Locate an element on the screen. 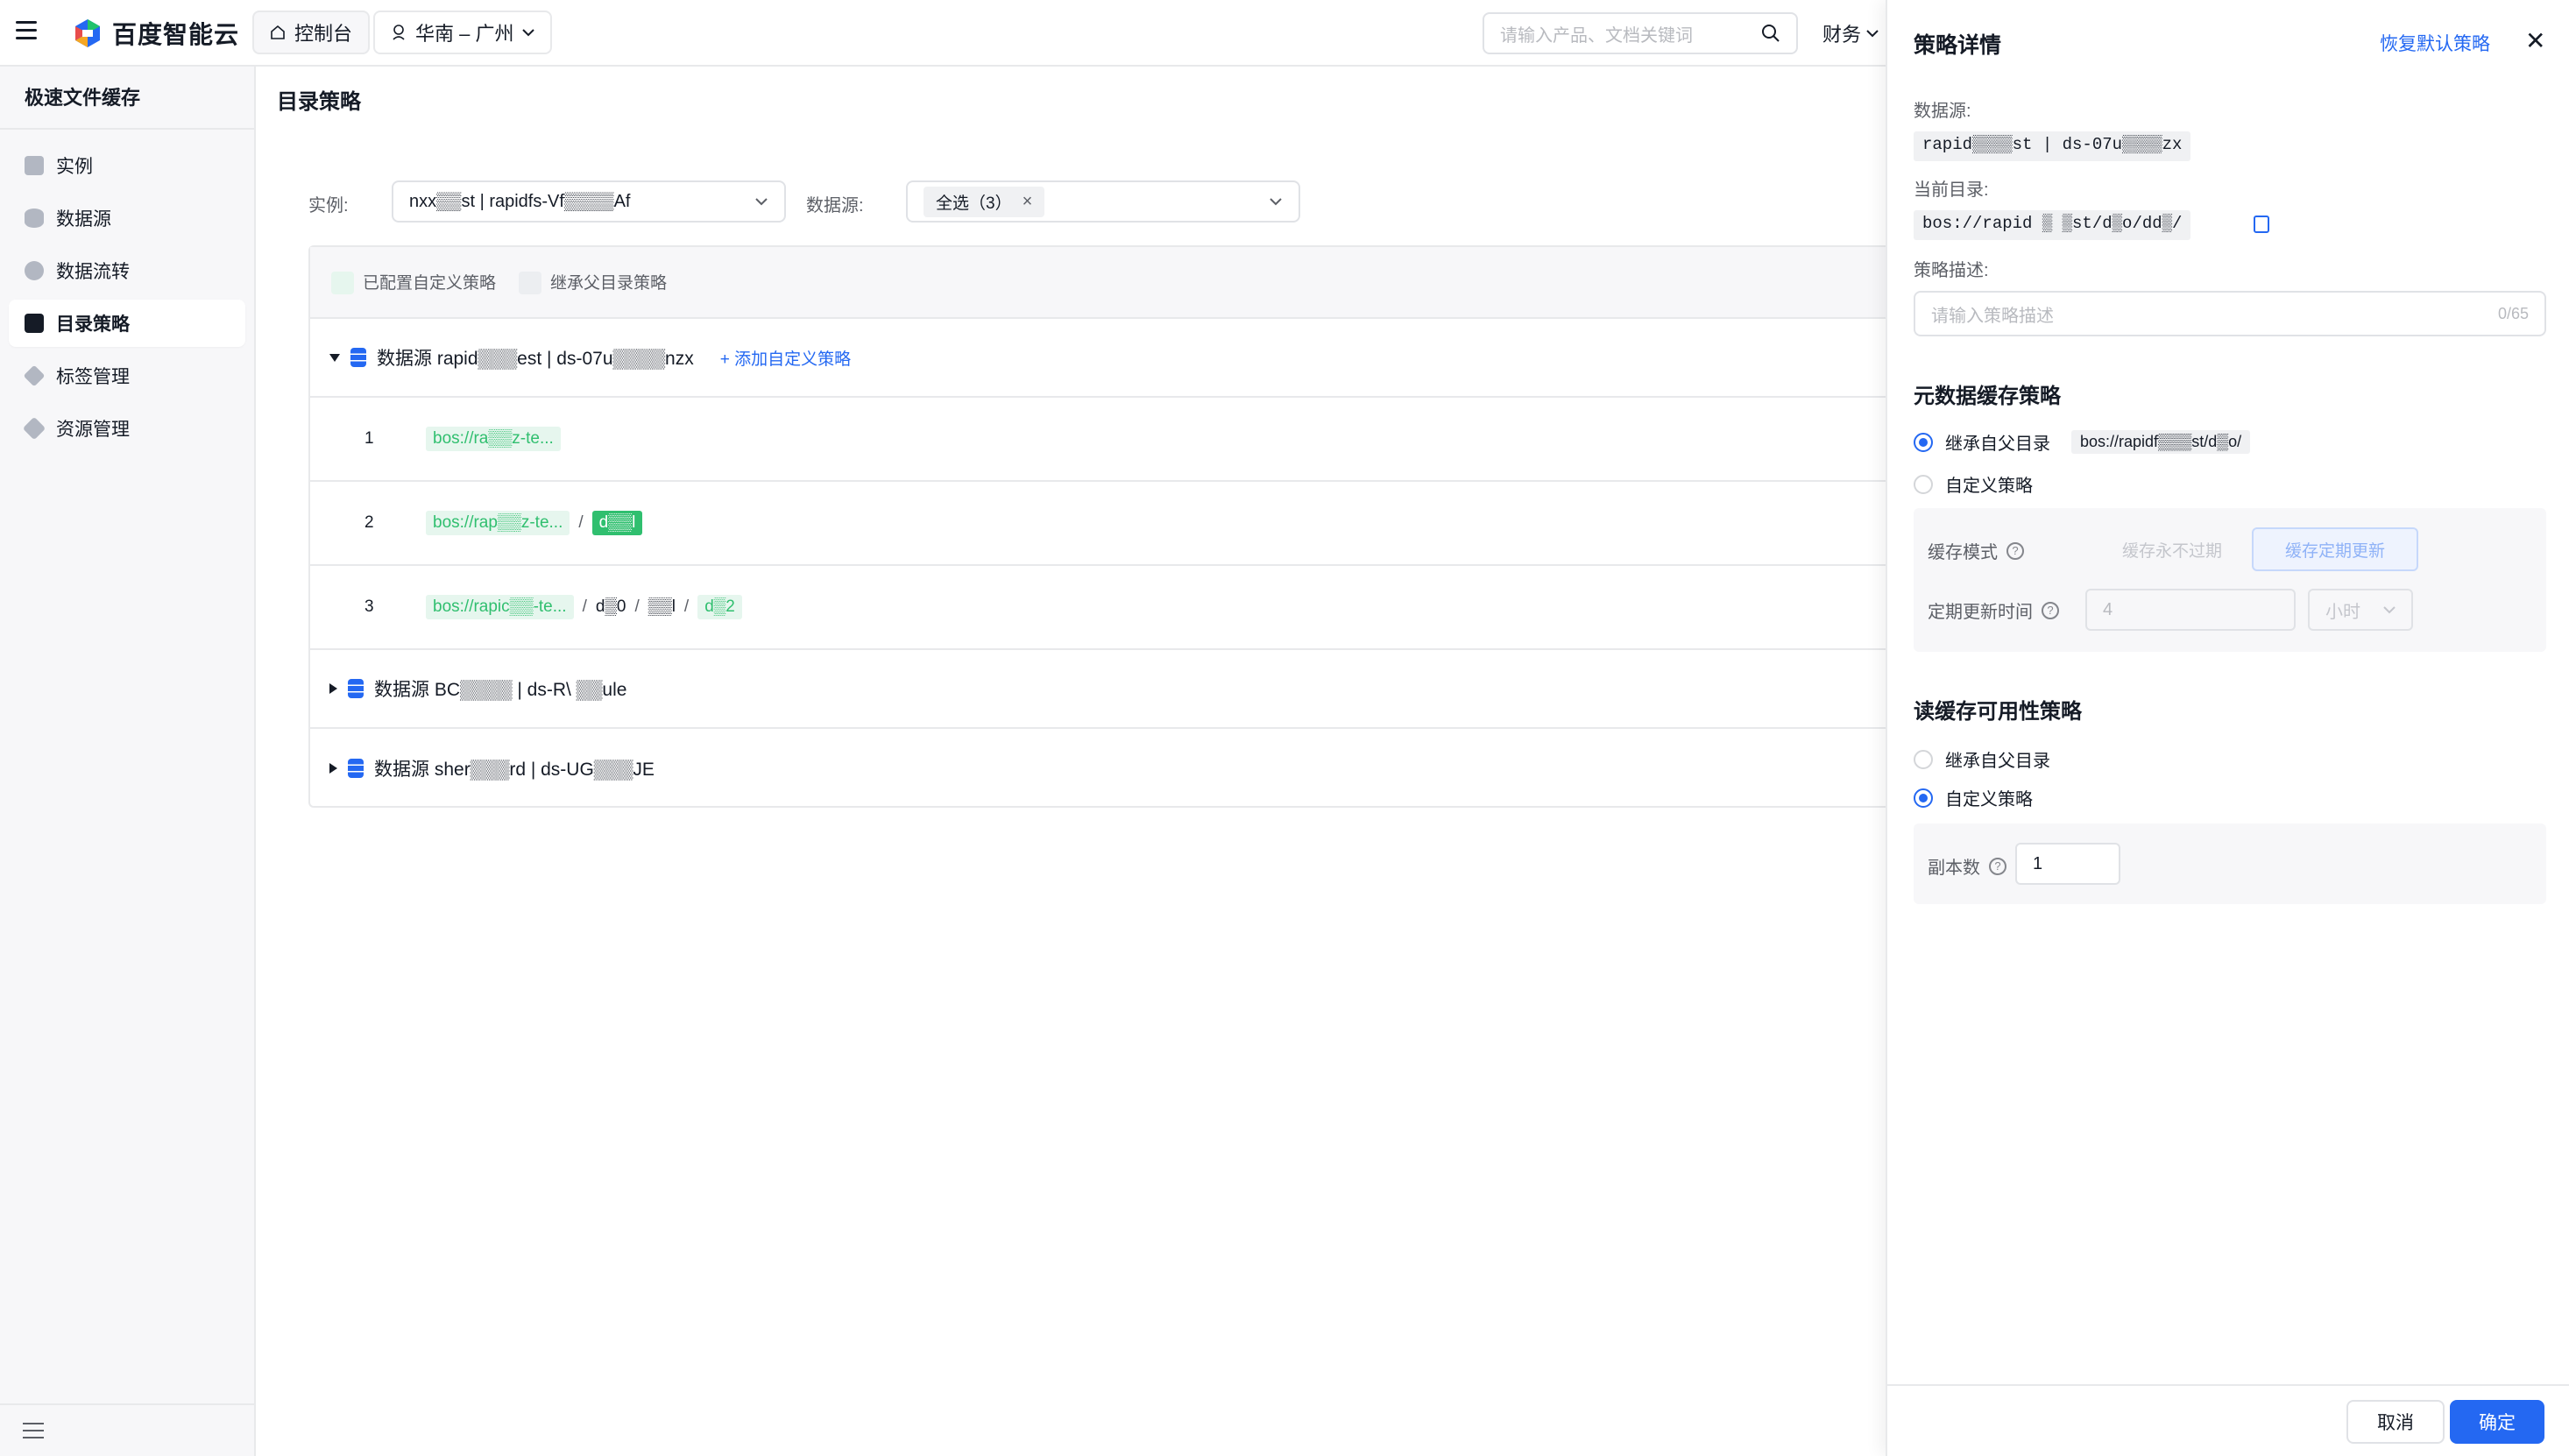 Image resolution: width=2569 pixels, height=1456 pixels. legend-inherit: 继承父目录策略 is located at coordinates (593, 282).